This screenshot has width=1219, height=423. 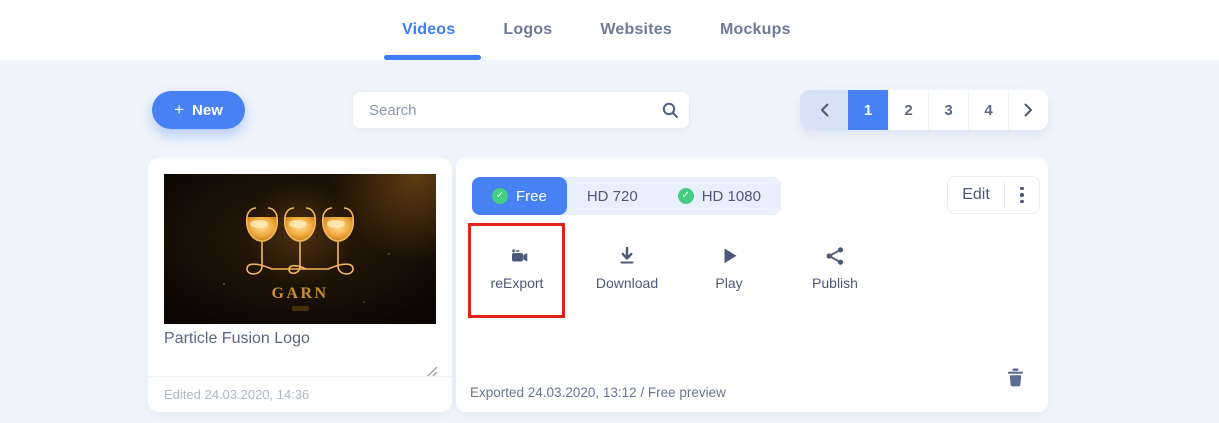 I want to click on new-project-button: + New, so click(x=198, y=110).